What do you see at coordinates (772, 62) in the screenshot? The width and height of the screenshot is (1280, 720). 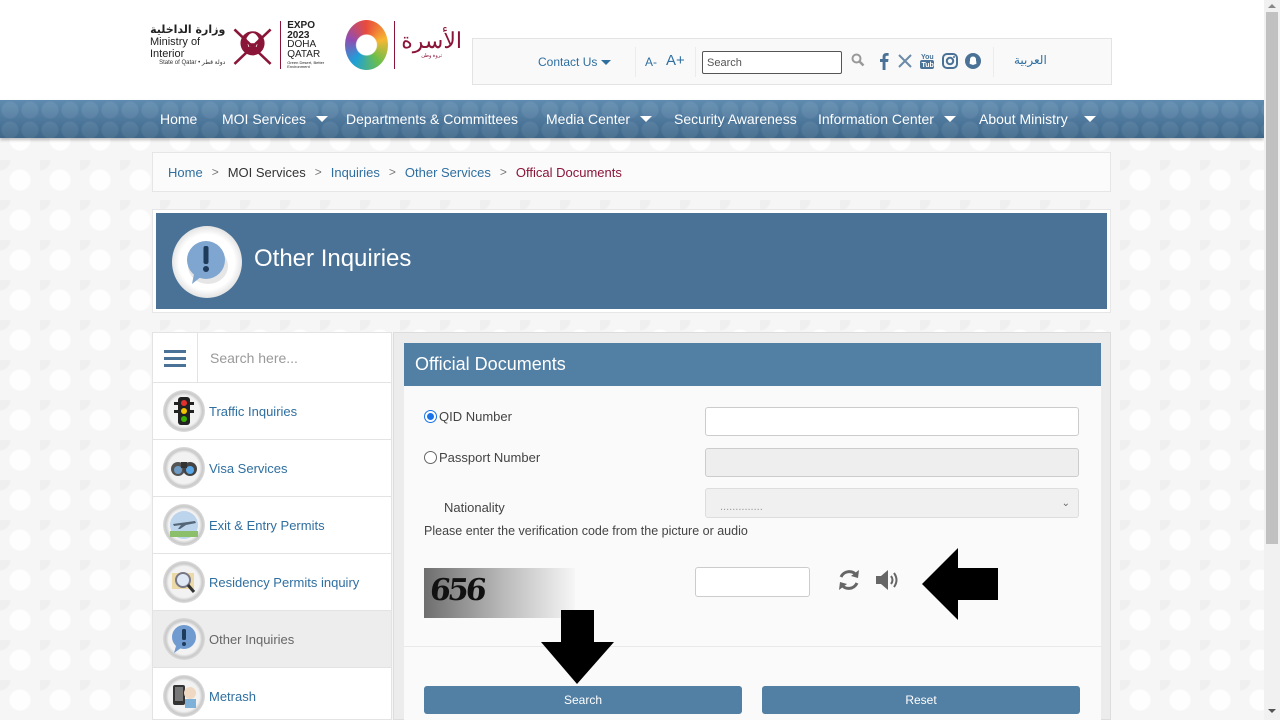 I see `site-search-input` at bounding box center [772, 62].